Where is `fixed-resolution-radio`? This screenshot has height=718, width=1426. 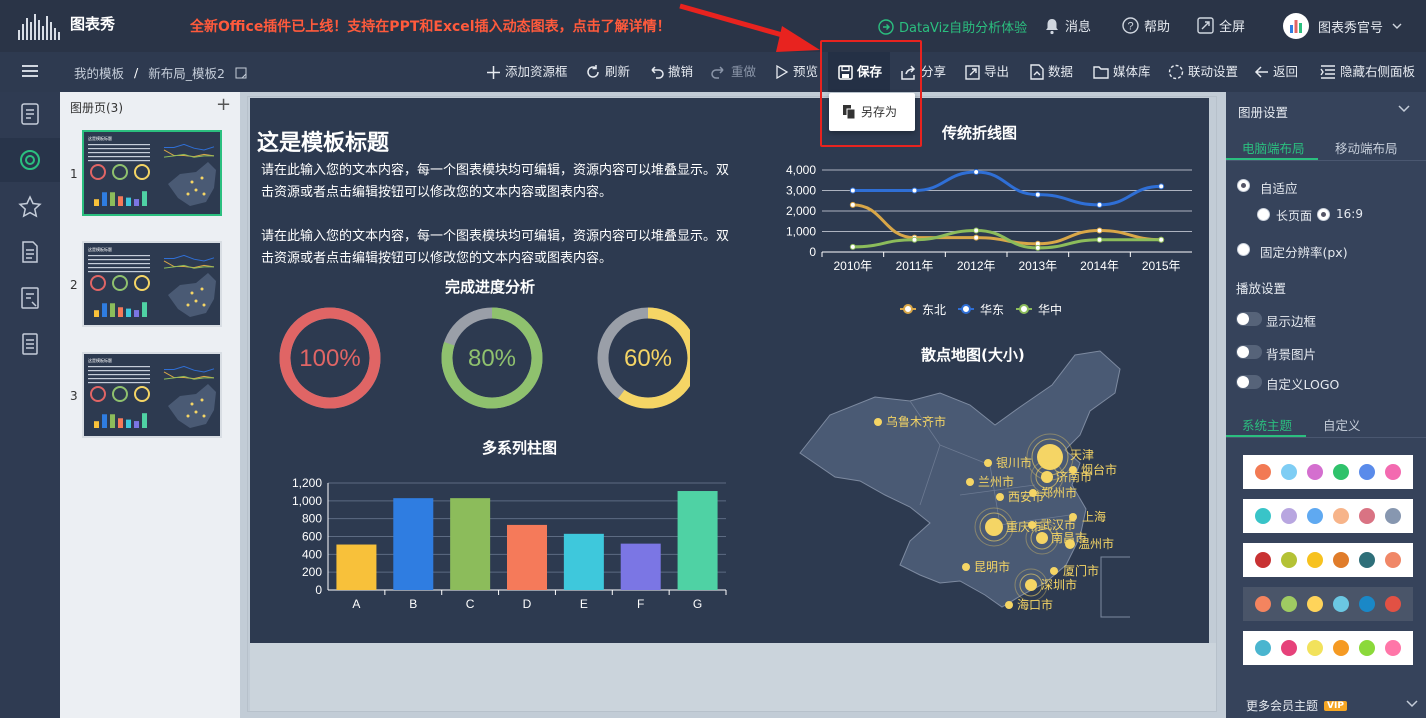 fixed-resolution-radio is located at coordinates (1243, 249).